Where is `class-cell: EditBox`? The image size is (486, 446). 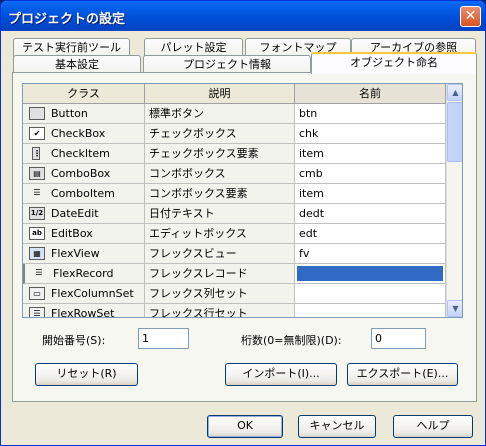 class-cell: EditBox is located at coordinates (72, 233).